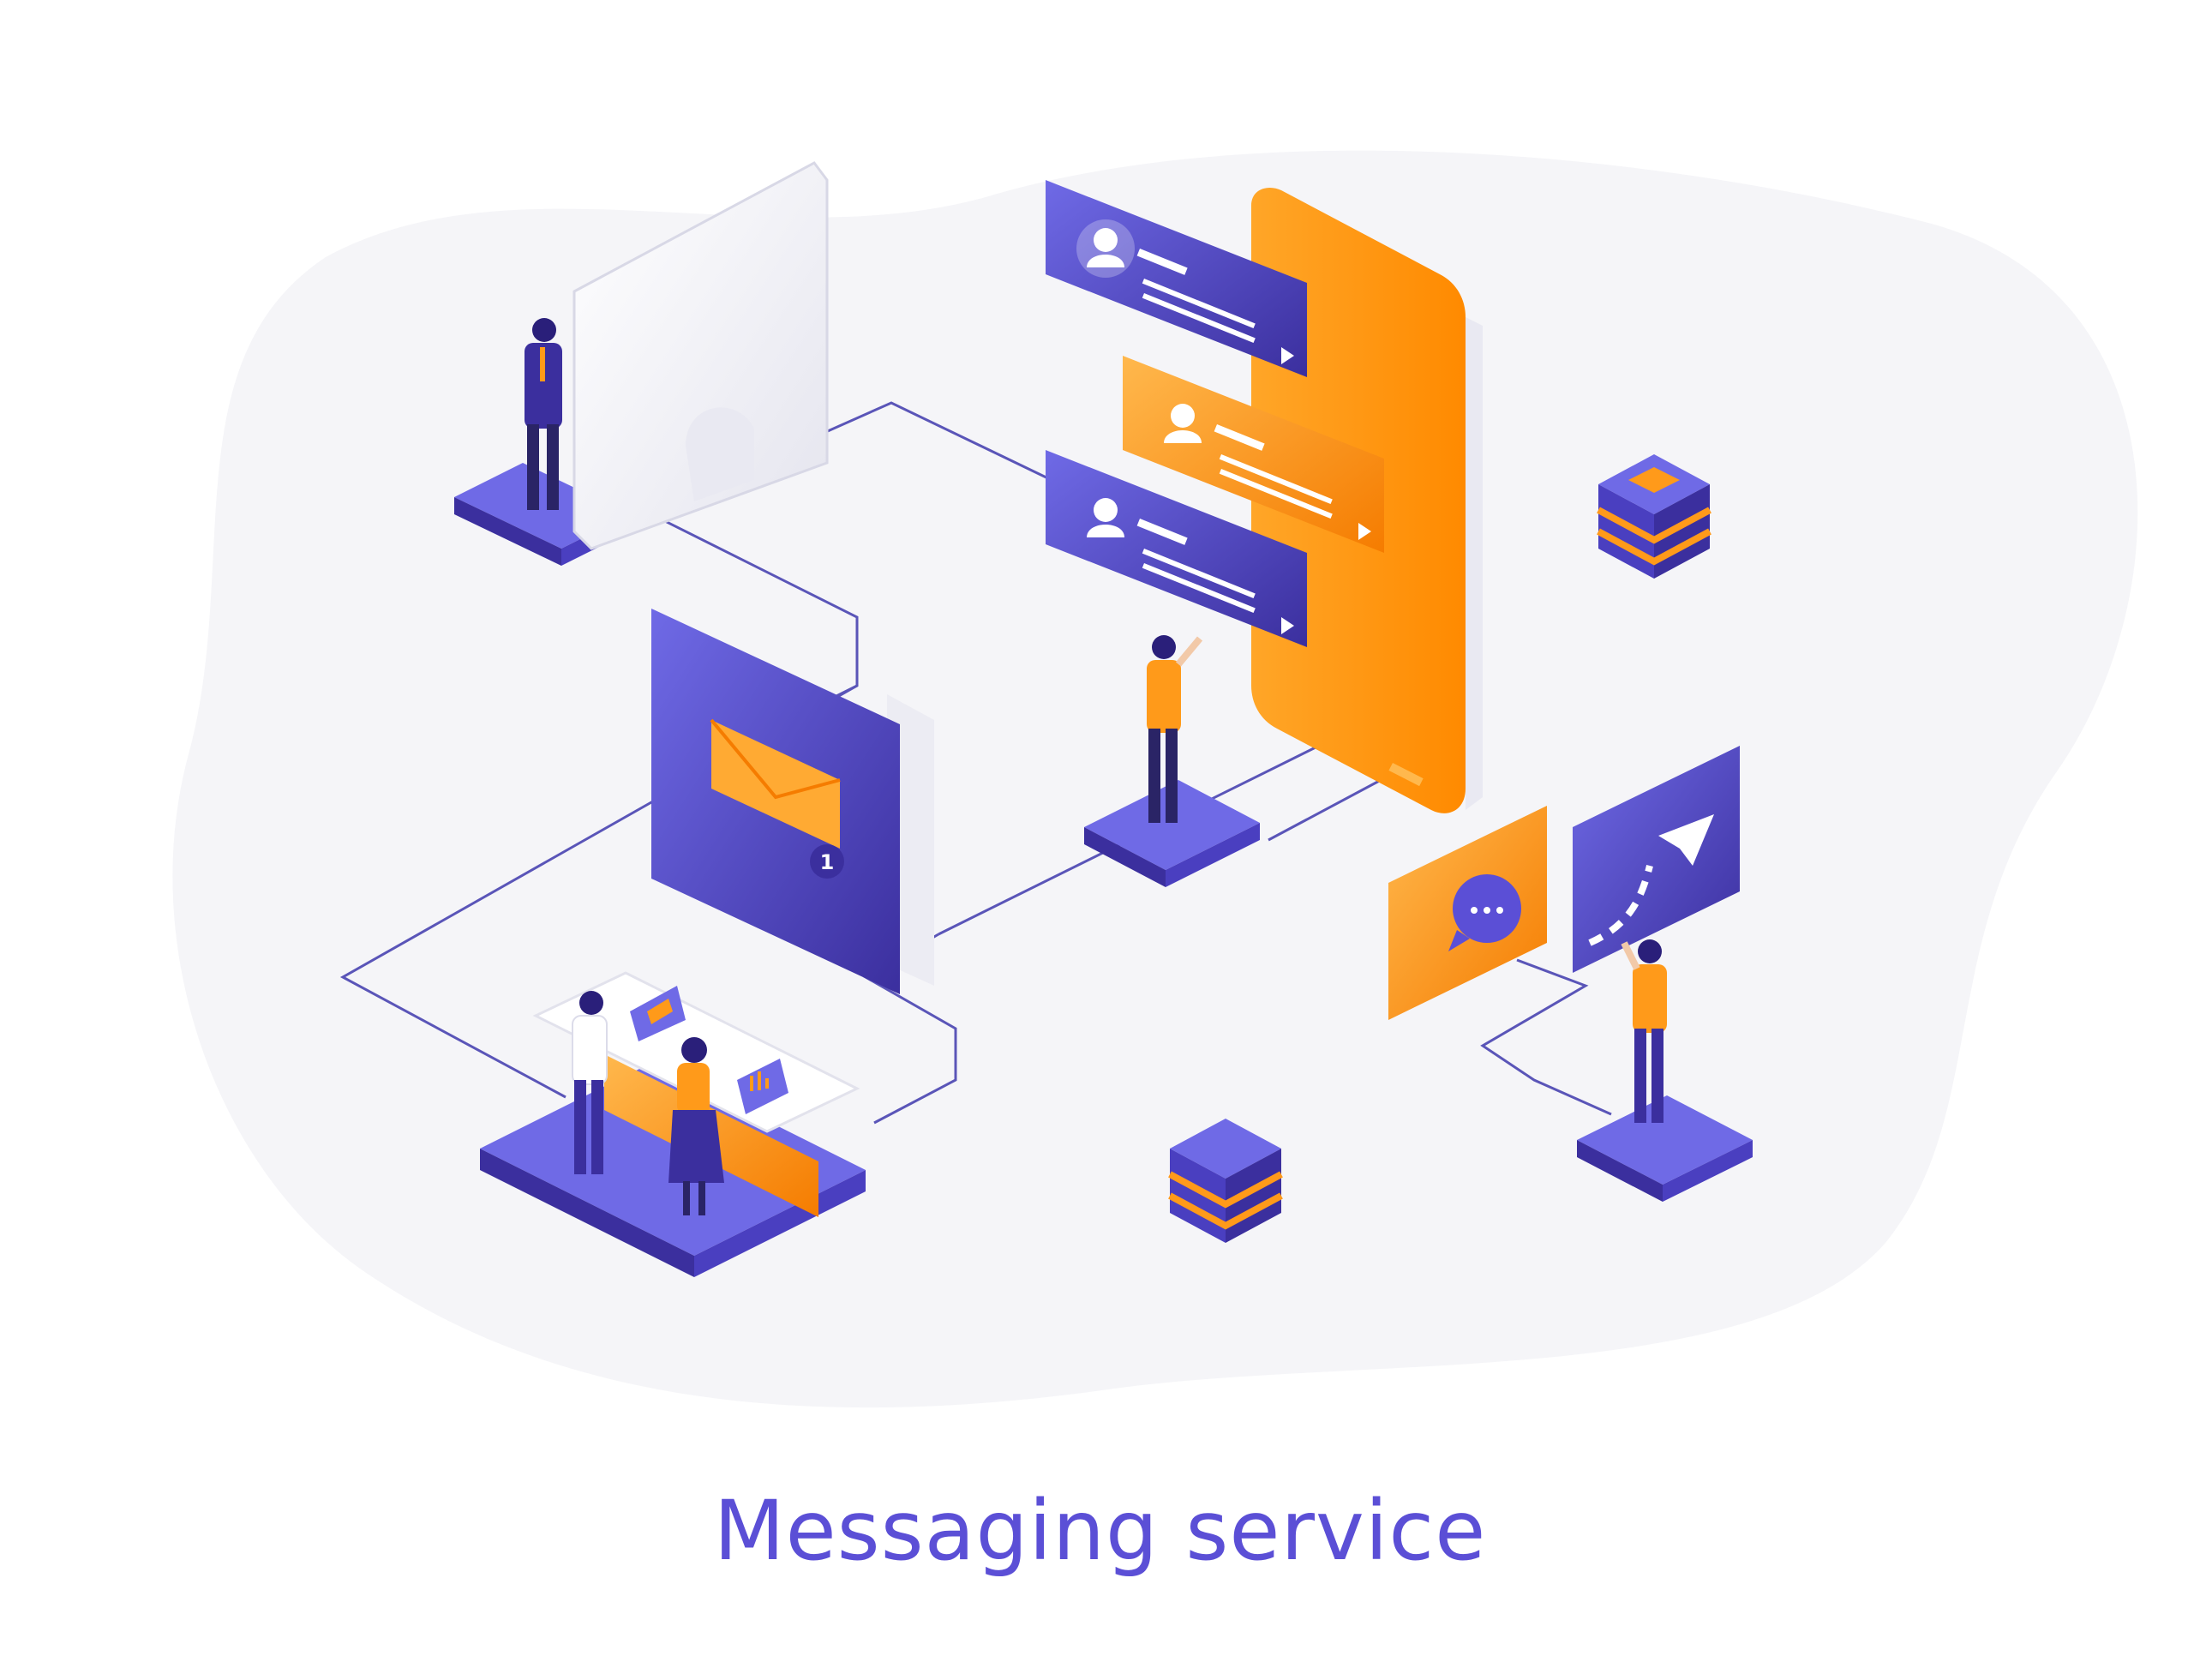 This screenshot has height=1680, width=2200. I want to click on illustration-title: Messaging service, so click(1100, 1531).